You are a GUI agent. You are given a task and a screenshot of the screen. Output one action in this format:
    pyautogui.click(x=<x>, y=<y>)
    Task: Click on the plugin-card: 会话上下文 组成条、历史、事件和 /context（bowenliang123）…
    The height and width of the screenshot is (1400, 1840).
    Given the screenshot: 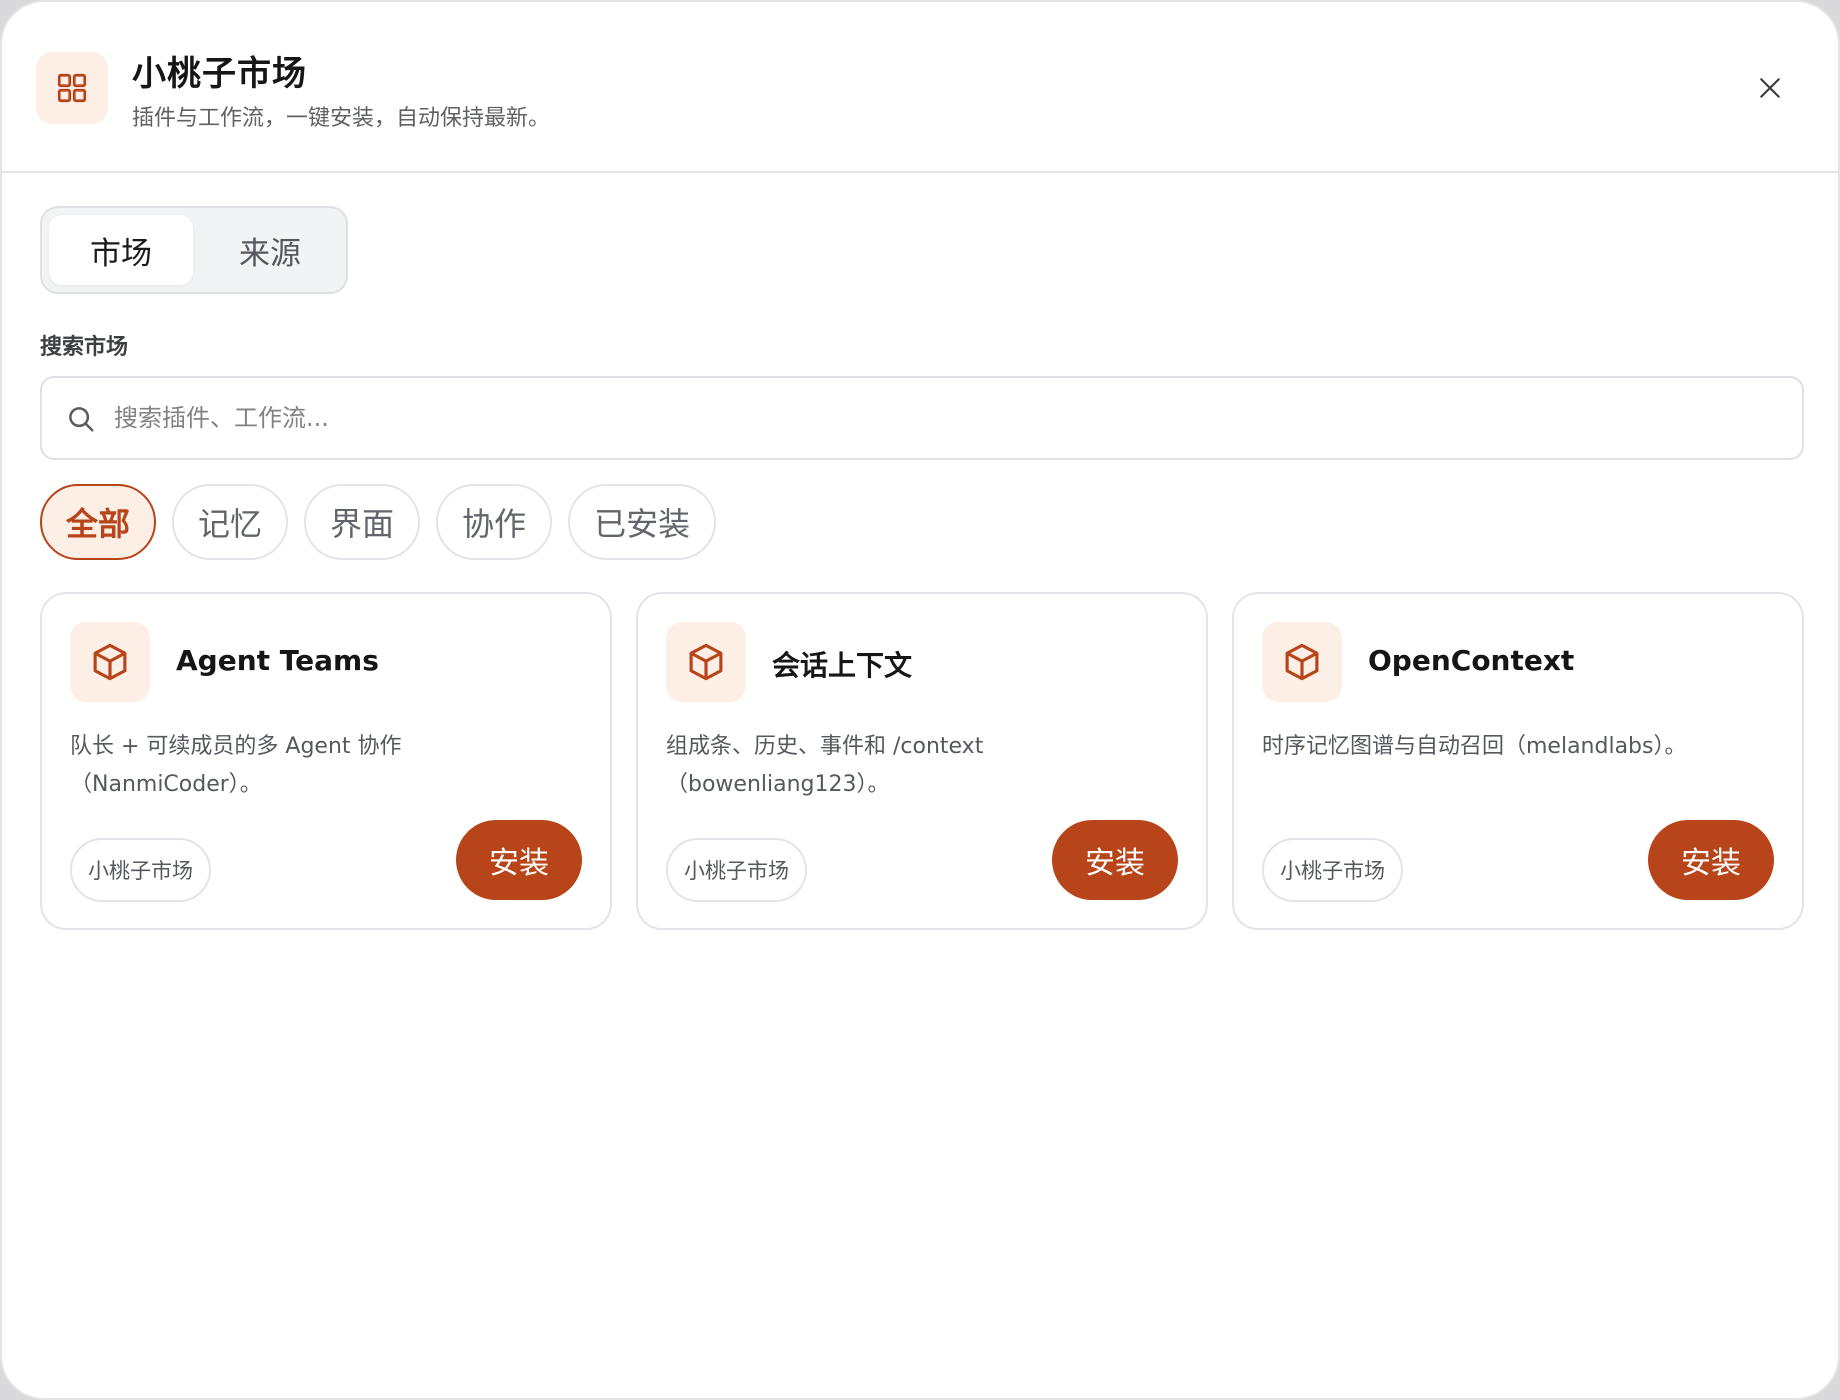 What is the action you would take?
    pyautogui.click(x=922, y=761)
    